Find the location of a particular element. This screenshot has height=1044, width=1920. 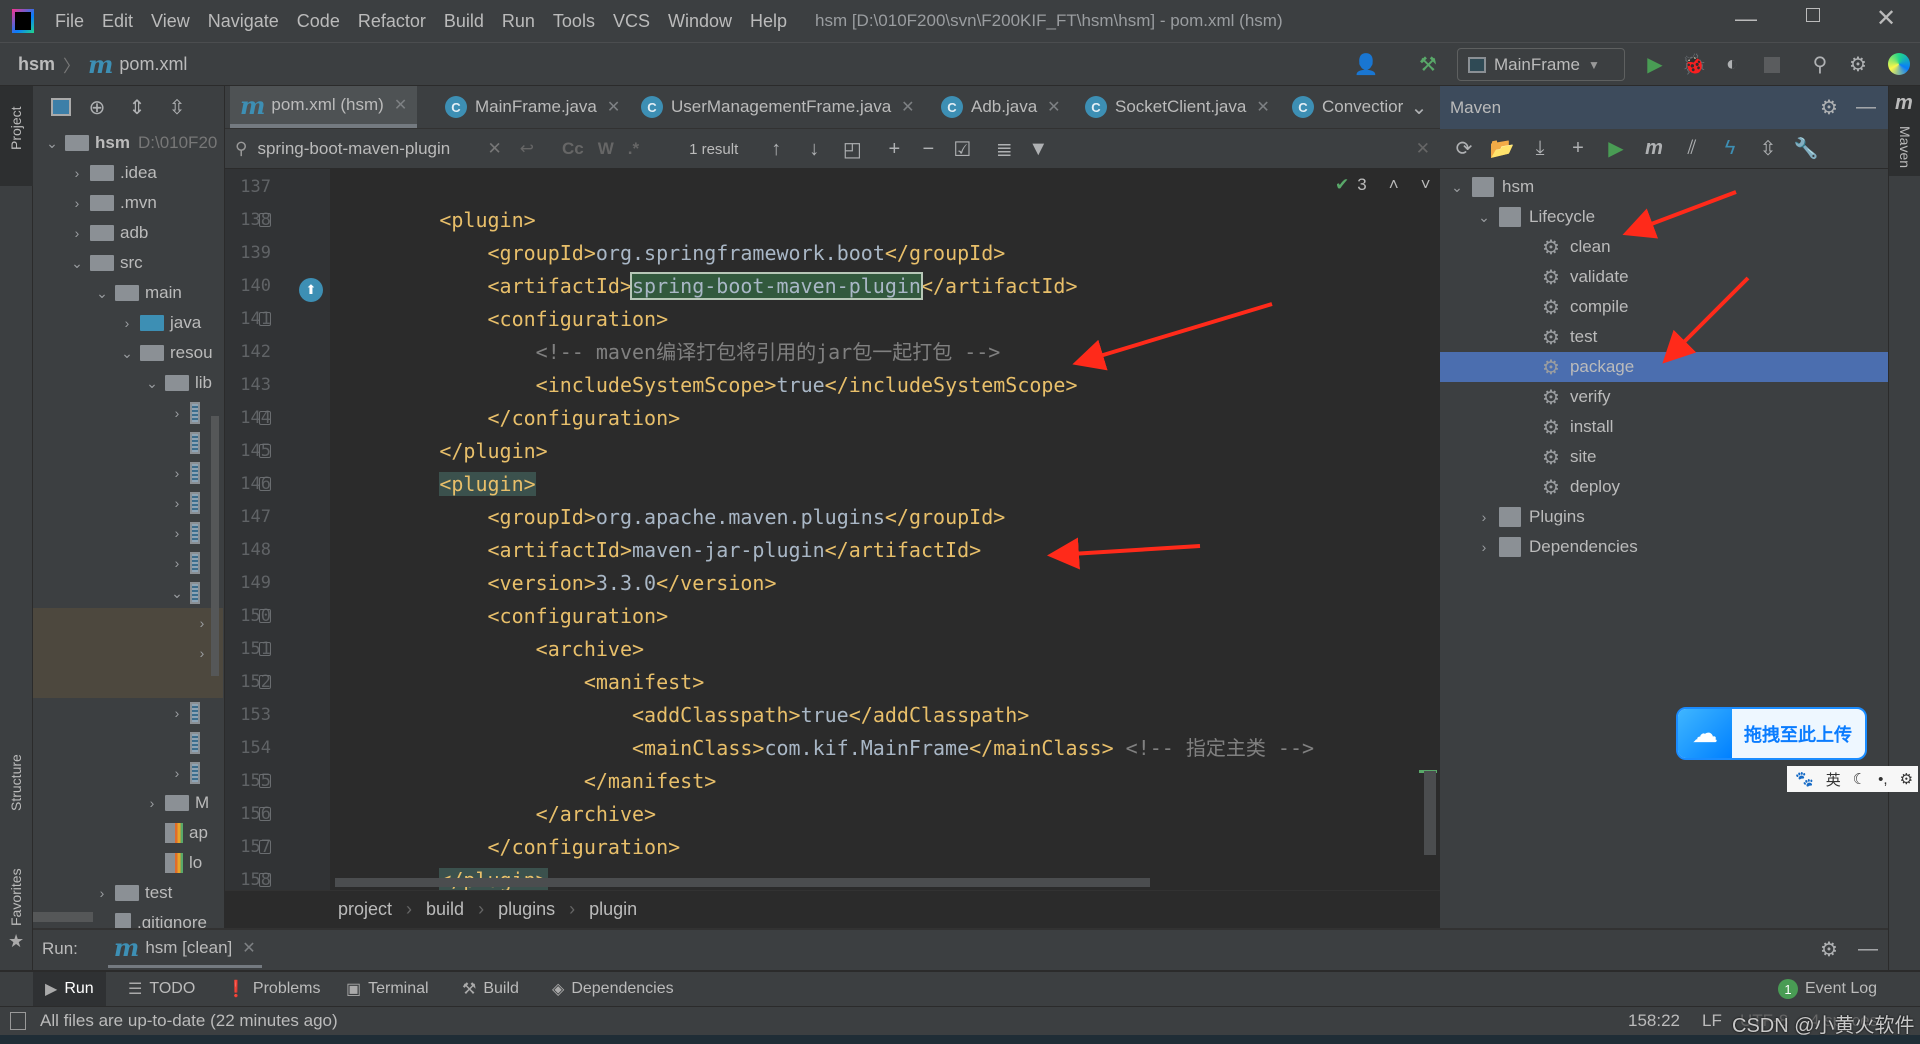

menu-tools: Tools is located at coordinates (574, 21).